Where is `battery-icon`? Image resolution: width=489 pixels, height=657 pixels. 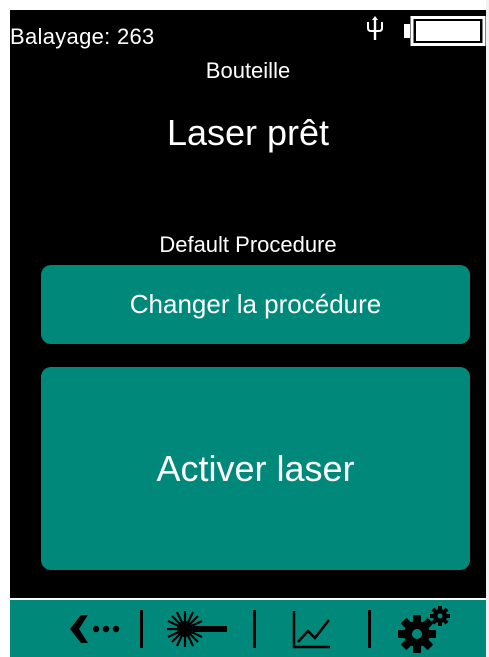
battery-icon is located at coordinates (445, 31).